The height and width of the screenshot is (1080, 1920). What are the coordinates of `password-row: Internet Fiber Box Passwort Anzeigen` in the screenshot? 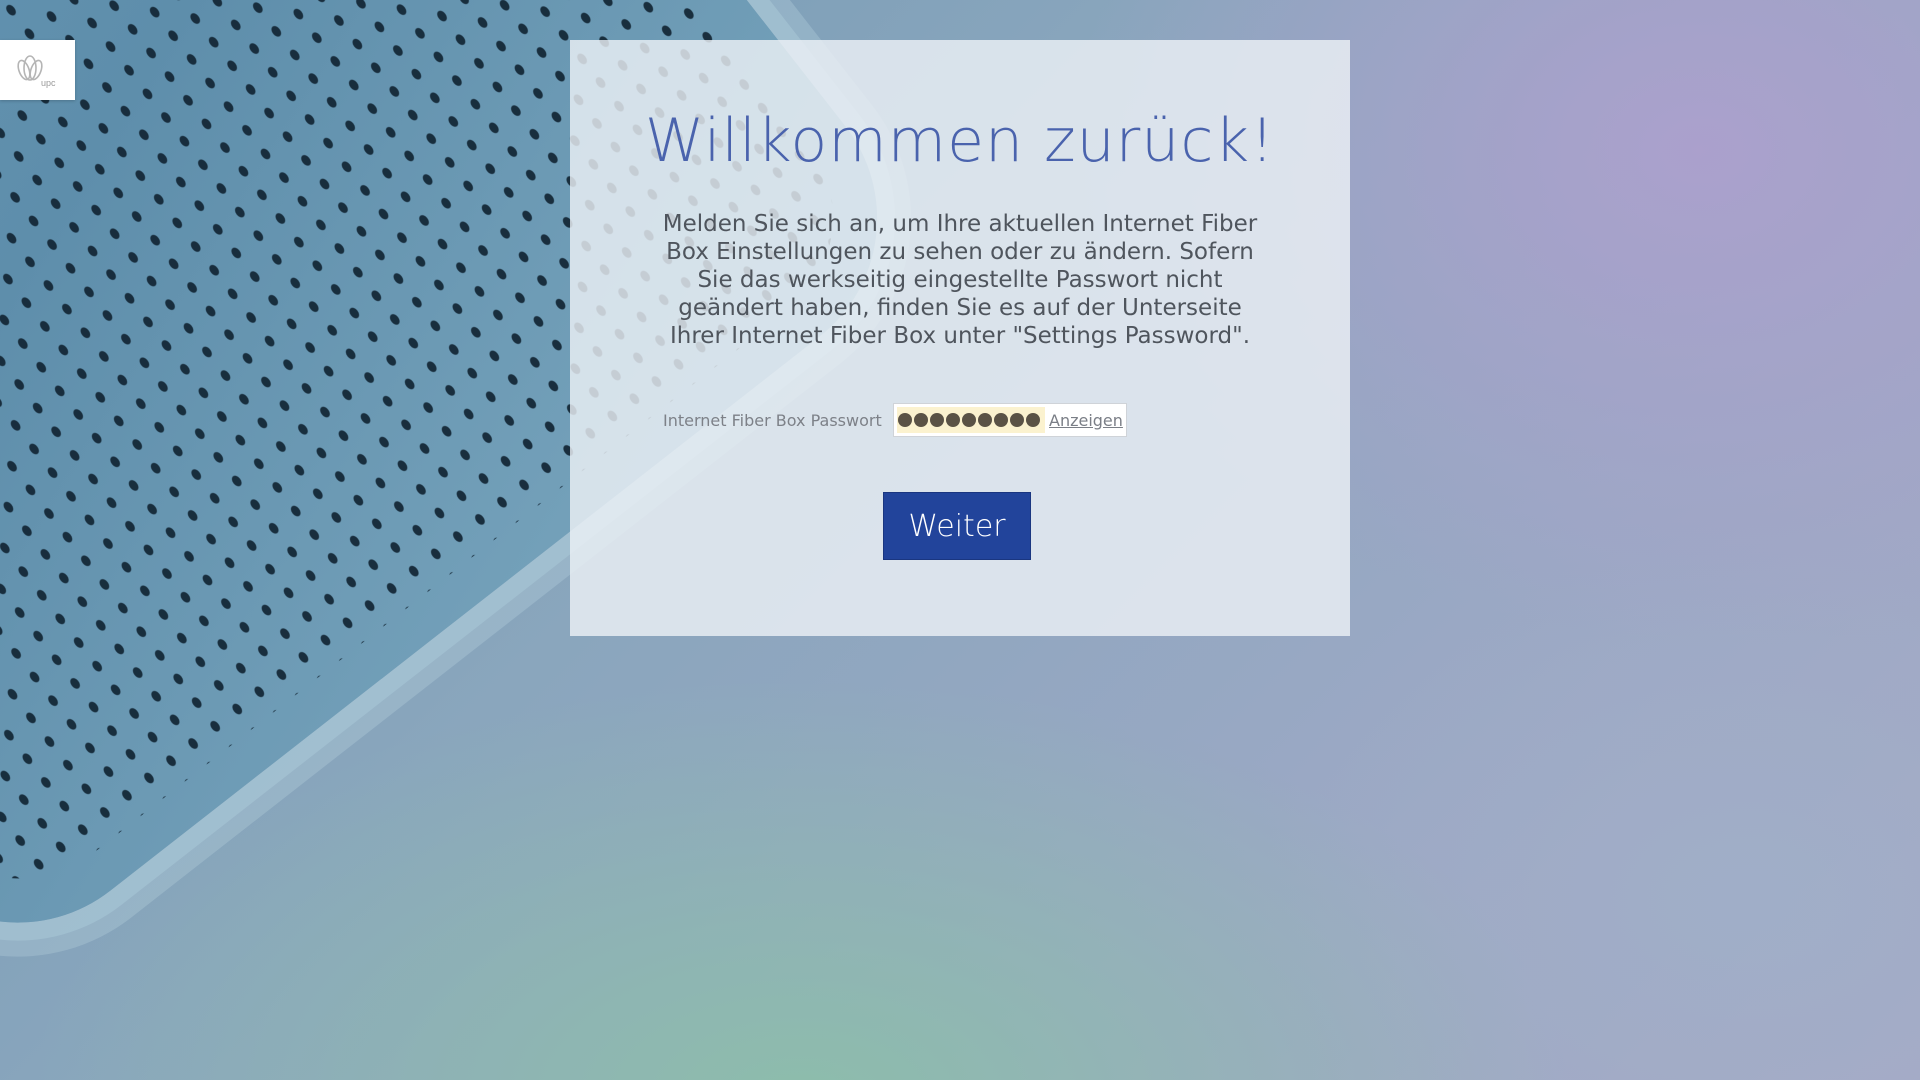 It's located at (895, 420).